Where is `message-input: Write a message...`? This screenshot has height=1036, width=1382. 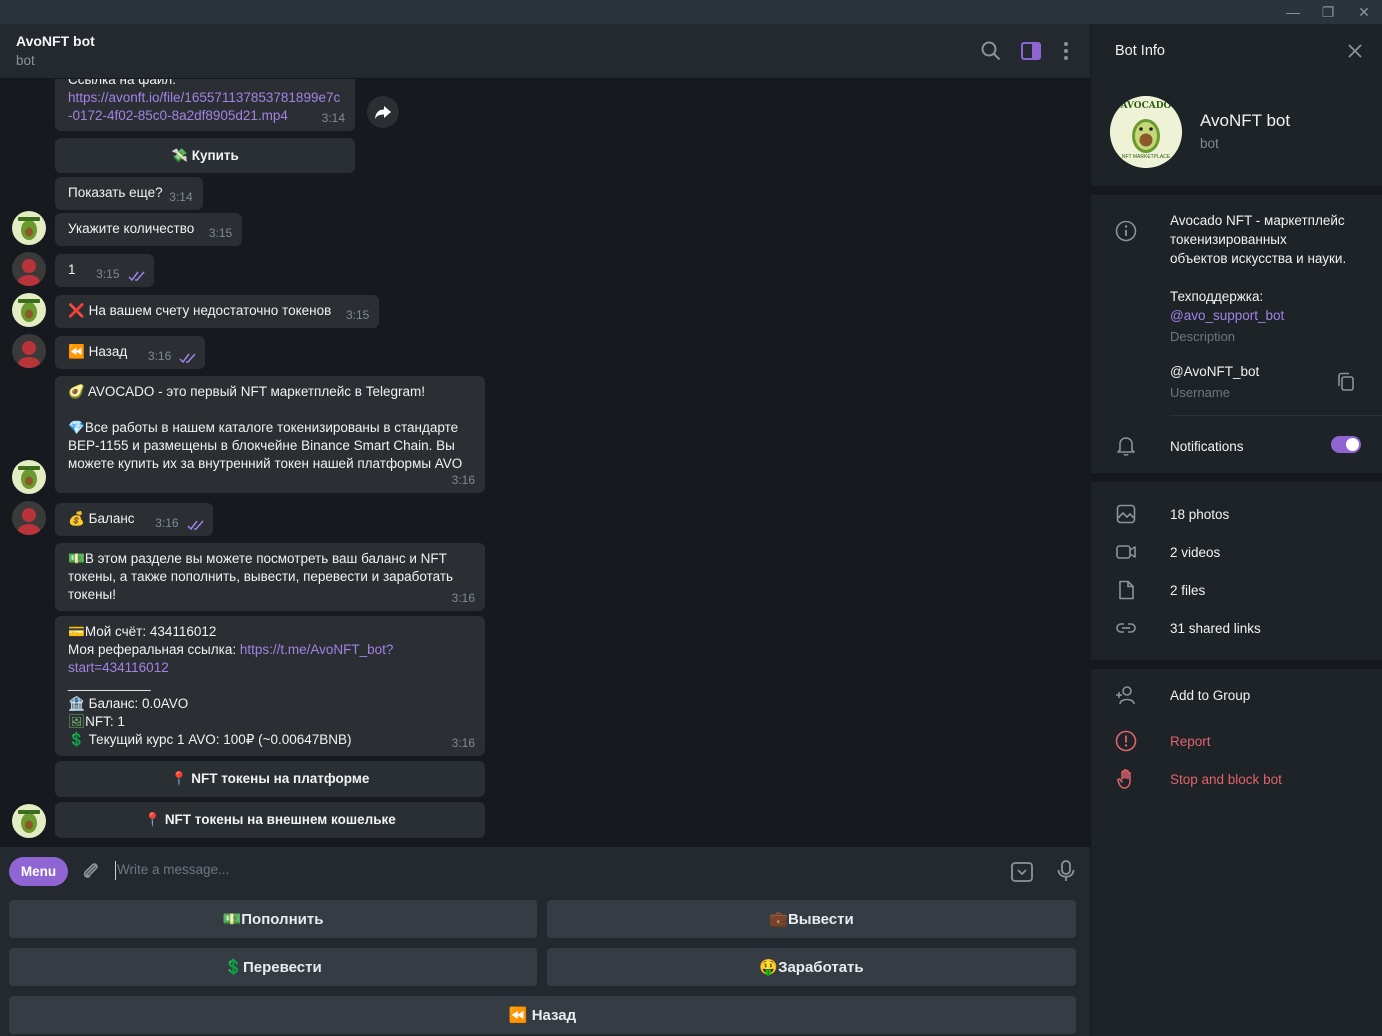 message-input: Write a message... is located at coordinates (173, 869).